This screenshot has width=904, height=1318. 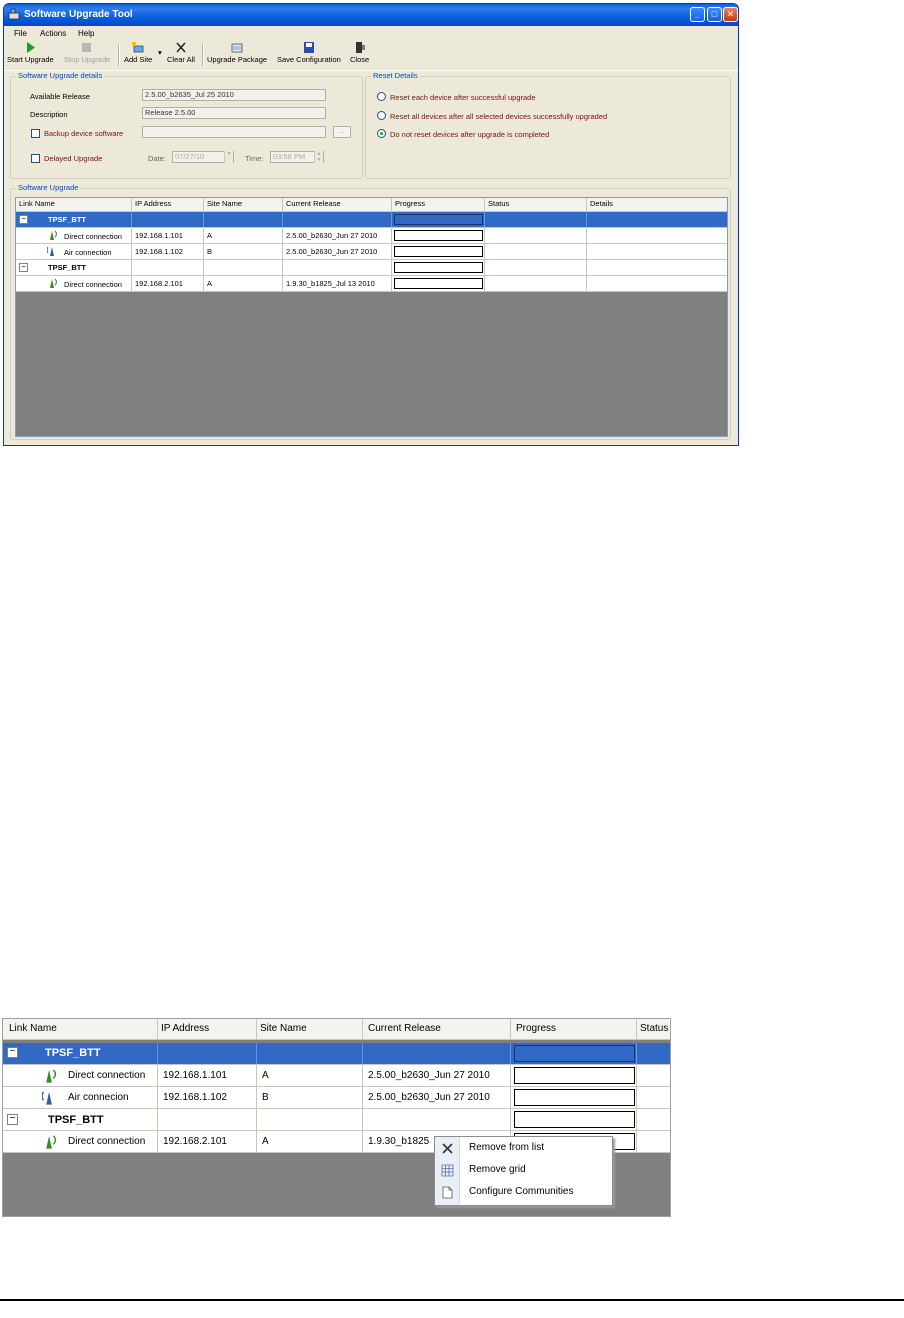 What do you see at coordinates (234, 132) in the screenshot?
I see `backup-path-field` at bounding box center [234, 132].